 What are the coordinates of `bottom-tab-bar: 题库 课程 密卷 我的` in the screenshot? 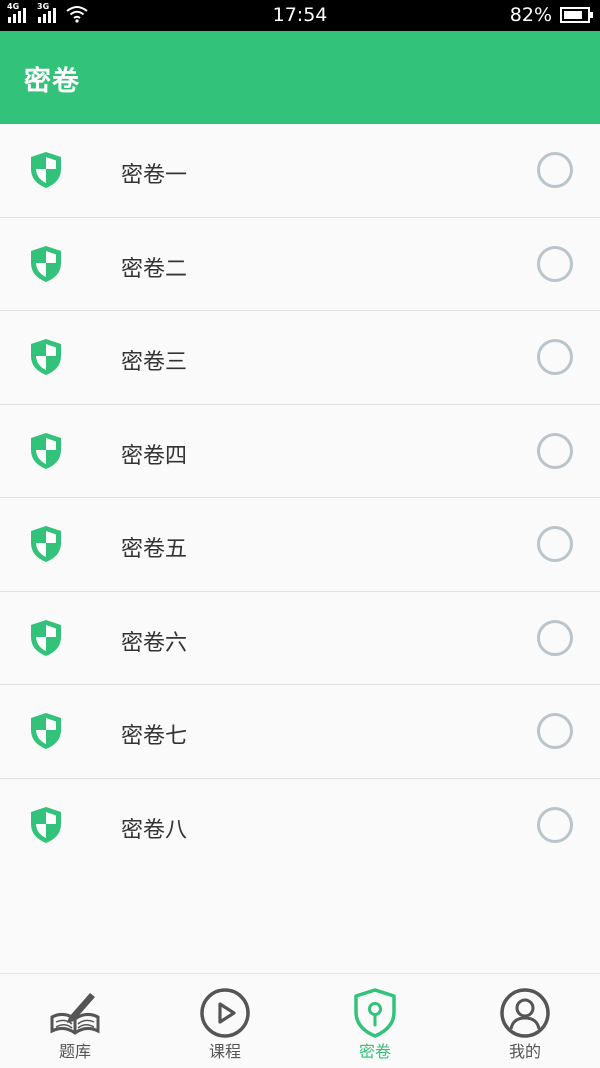 It's located at (300, 1020).